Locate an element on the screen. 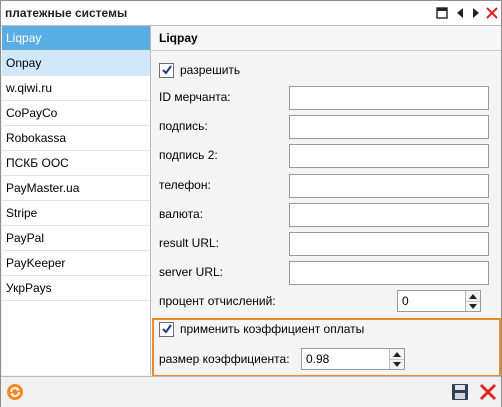 This screenshot has width=502, height=407. list-item: PayPal is located at coordinates (76, 238).